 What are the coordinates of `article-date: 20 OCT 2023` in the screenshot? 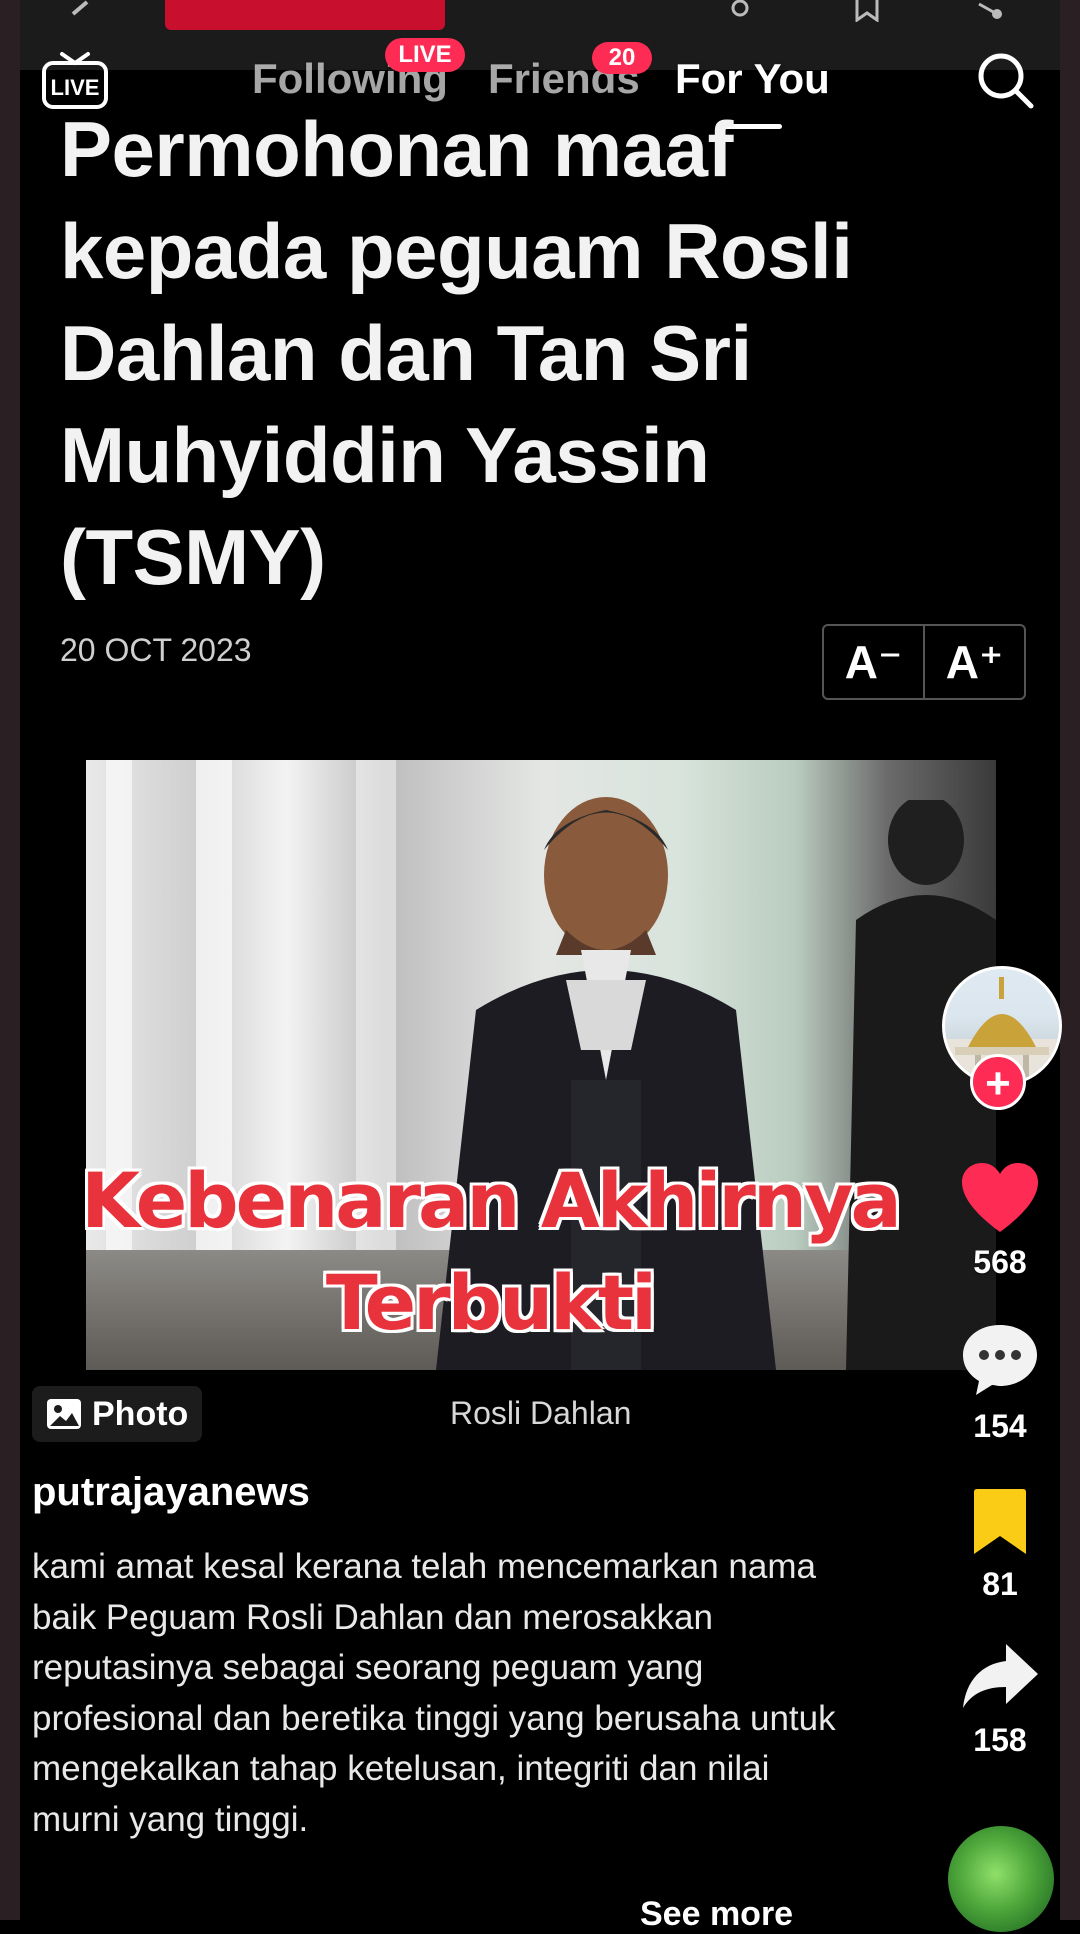 It's located at (156, 650).